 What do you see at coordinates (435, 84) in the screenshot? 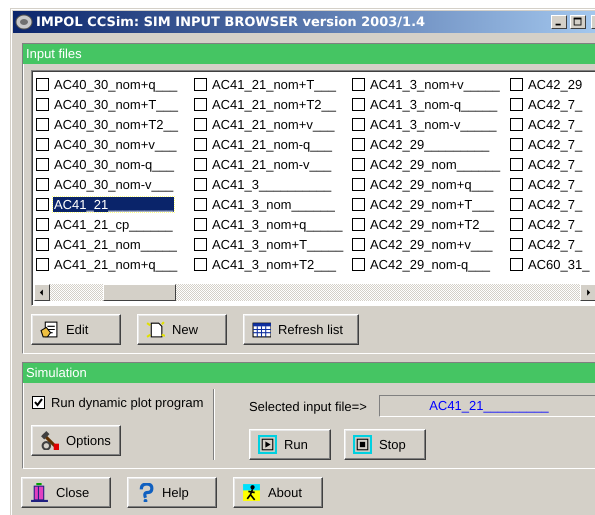
I see `file-name: AC41_3_nom+v_____` at bounding box center [435, 84].